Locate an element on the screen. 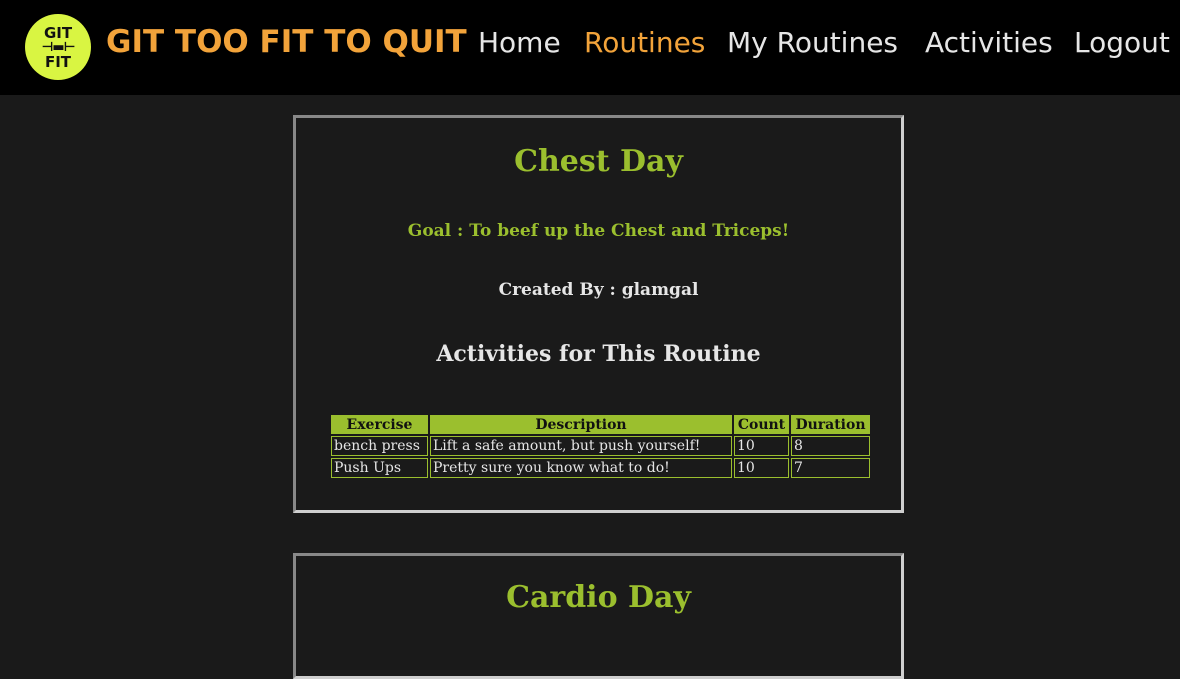  routine-card: Cardio Day is located at coordinates (598, 616).